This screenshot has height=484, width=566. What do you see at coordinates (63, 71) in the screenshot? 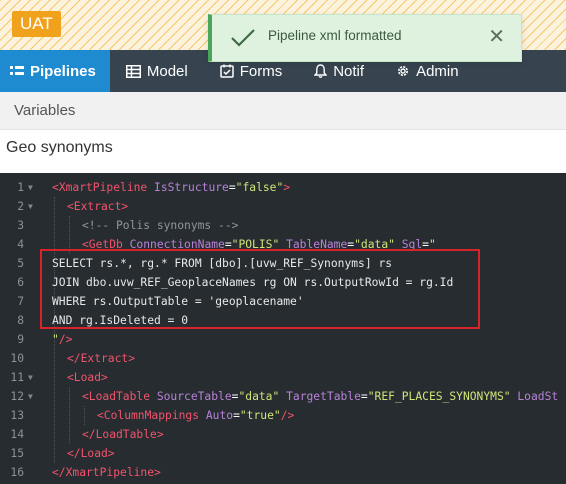
I see `nav-label-pipelines: Pipelines` at bounding box center [63, 71].